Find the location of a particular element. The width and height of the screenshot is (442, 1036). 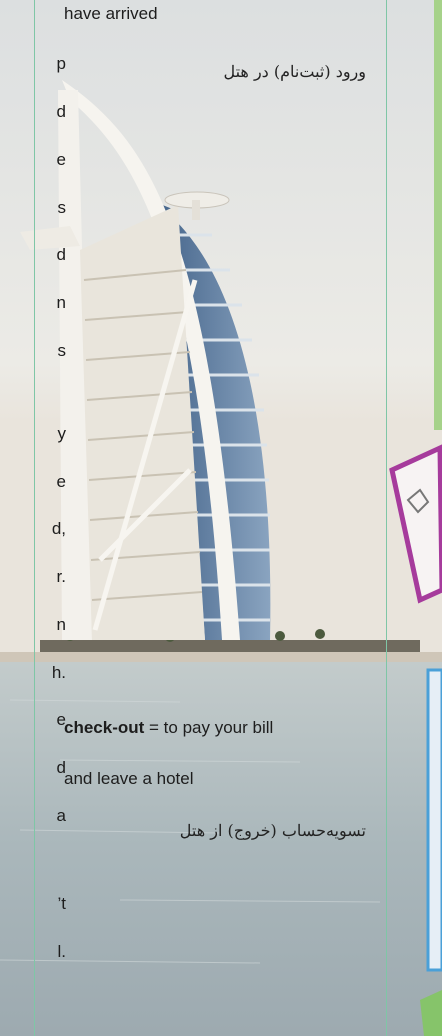

left-column-fragment: ’t is located at coordinates (62, 903).